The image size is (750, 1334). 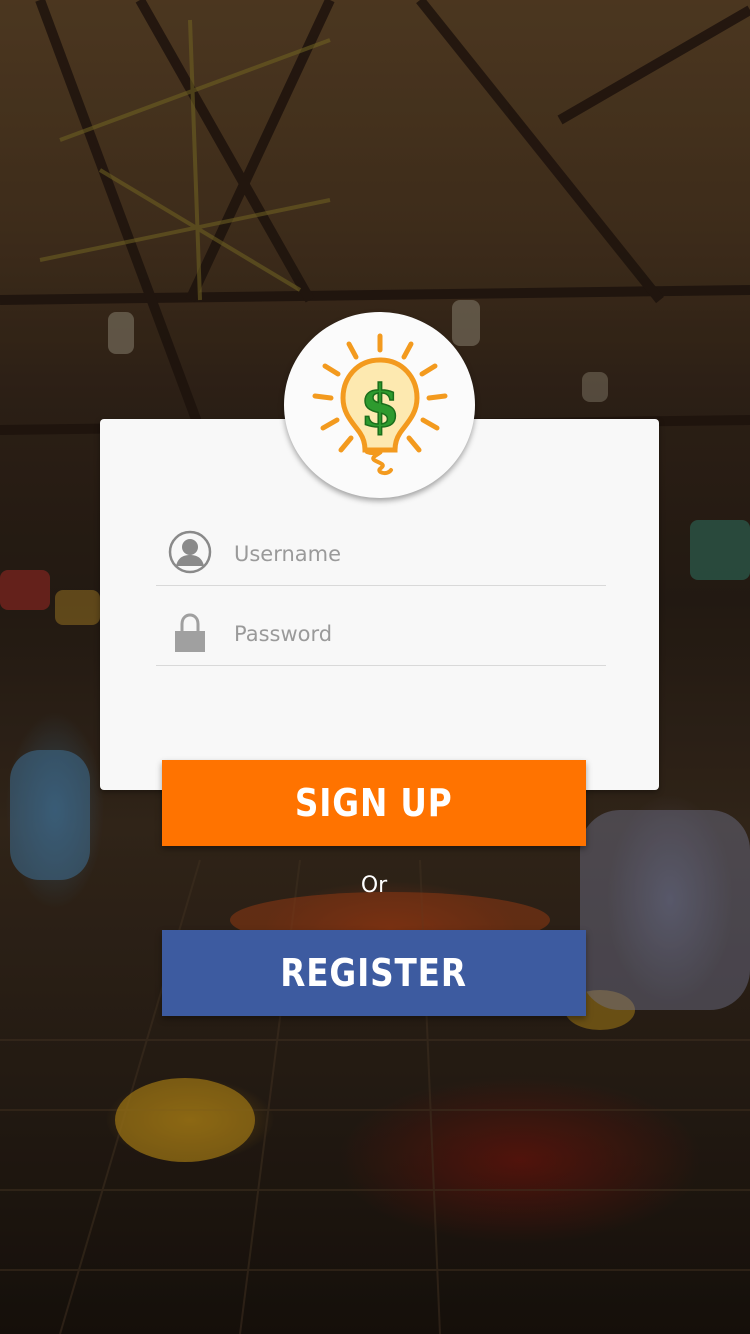 I want to click on sign-up-button: SIGN UP, so click(x=374, y=803).